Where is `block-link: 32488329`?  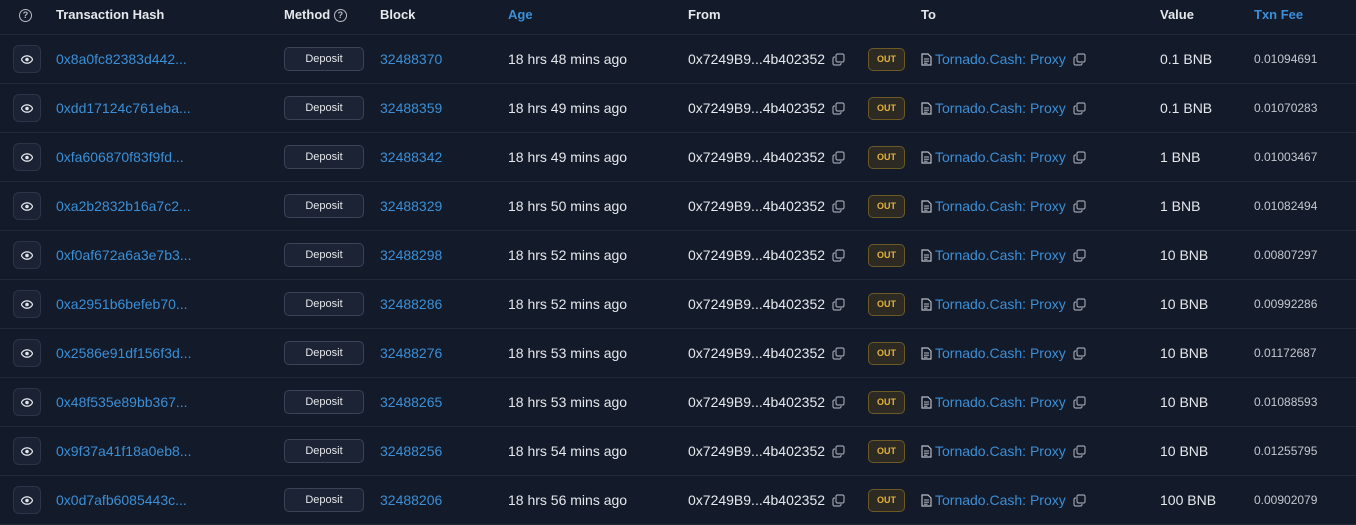
block-link: 32488329 is located at coordinates (411, 206).